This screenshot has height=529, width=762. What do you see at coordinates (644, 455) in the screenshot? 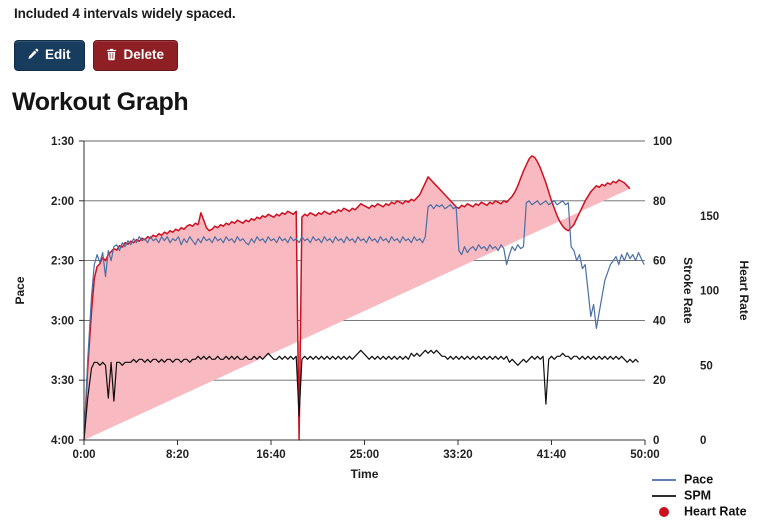
I see `svg-text: 50:00` at bounding box center [644, 455].